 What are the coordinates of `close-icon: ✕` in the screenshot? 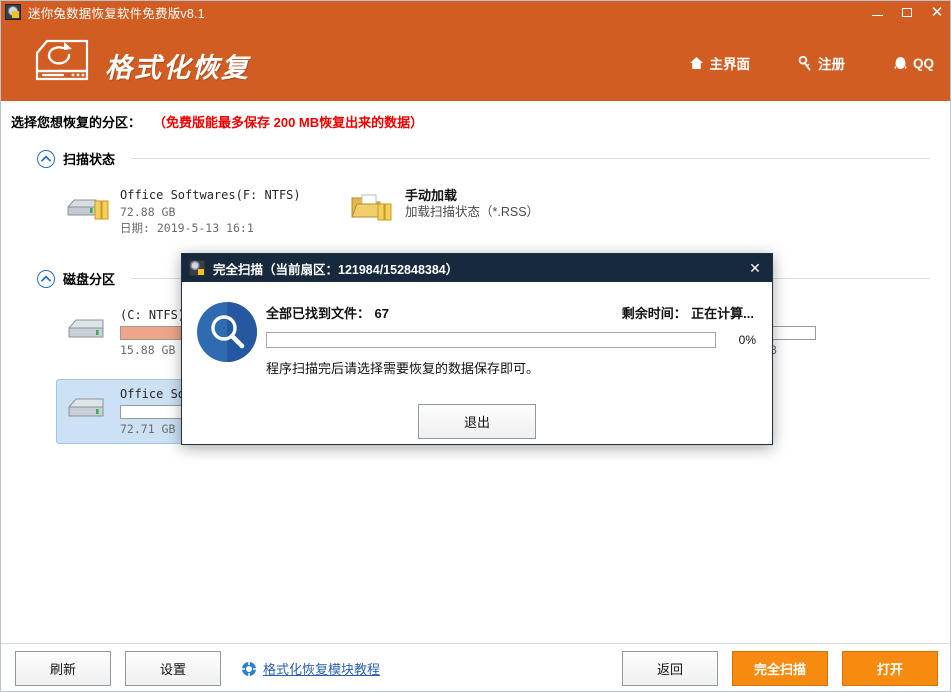 It's located at (937, 12).